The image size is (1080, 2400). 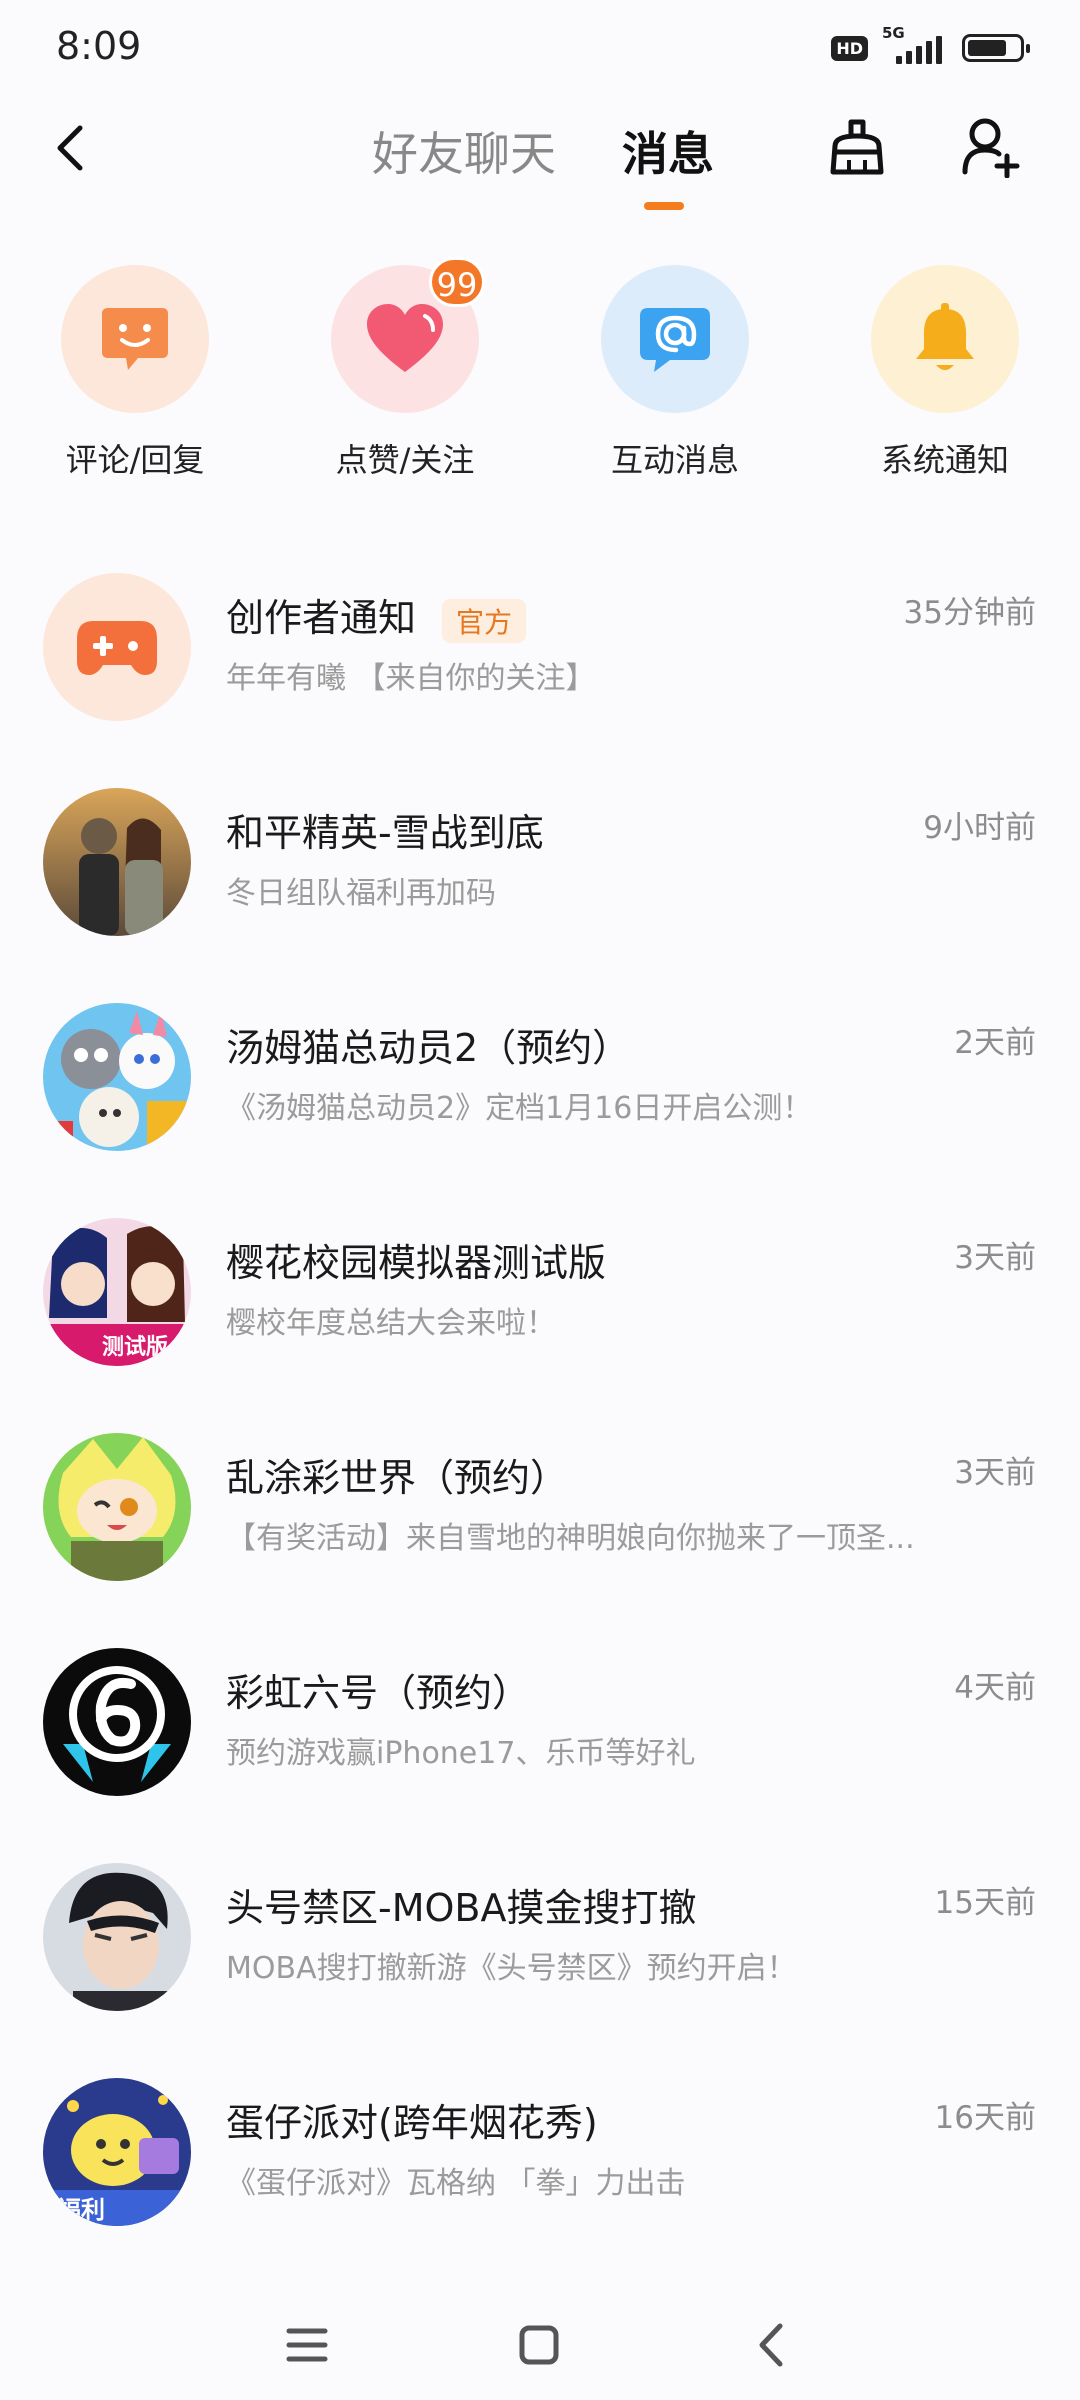 I want to click on gamepad-plus-icon, so click(x=117, y=648).